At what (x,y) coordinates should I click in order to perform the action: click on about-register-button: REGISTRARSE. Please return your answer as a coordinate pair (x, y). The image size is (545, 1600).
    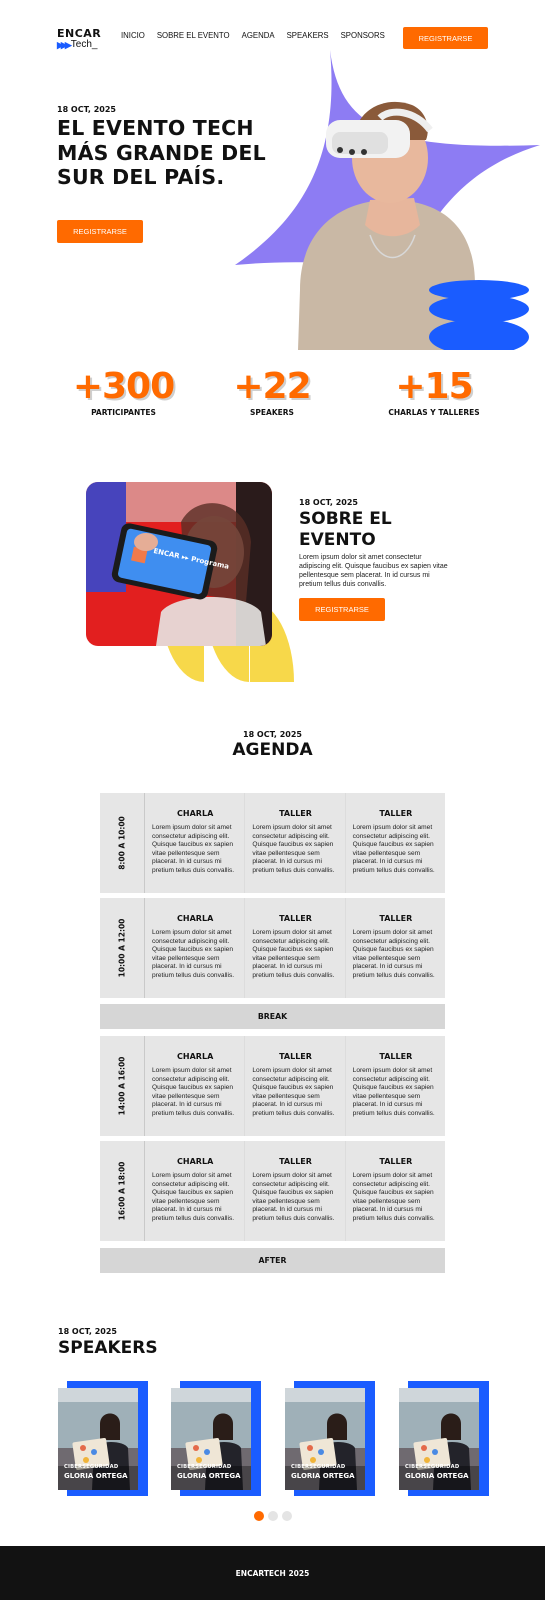
    Looking at the image, I should click on (342, 609).